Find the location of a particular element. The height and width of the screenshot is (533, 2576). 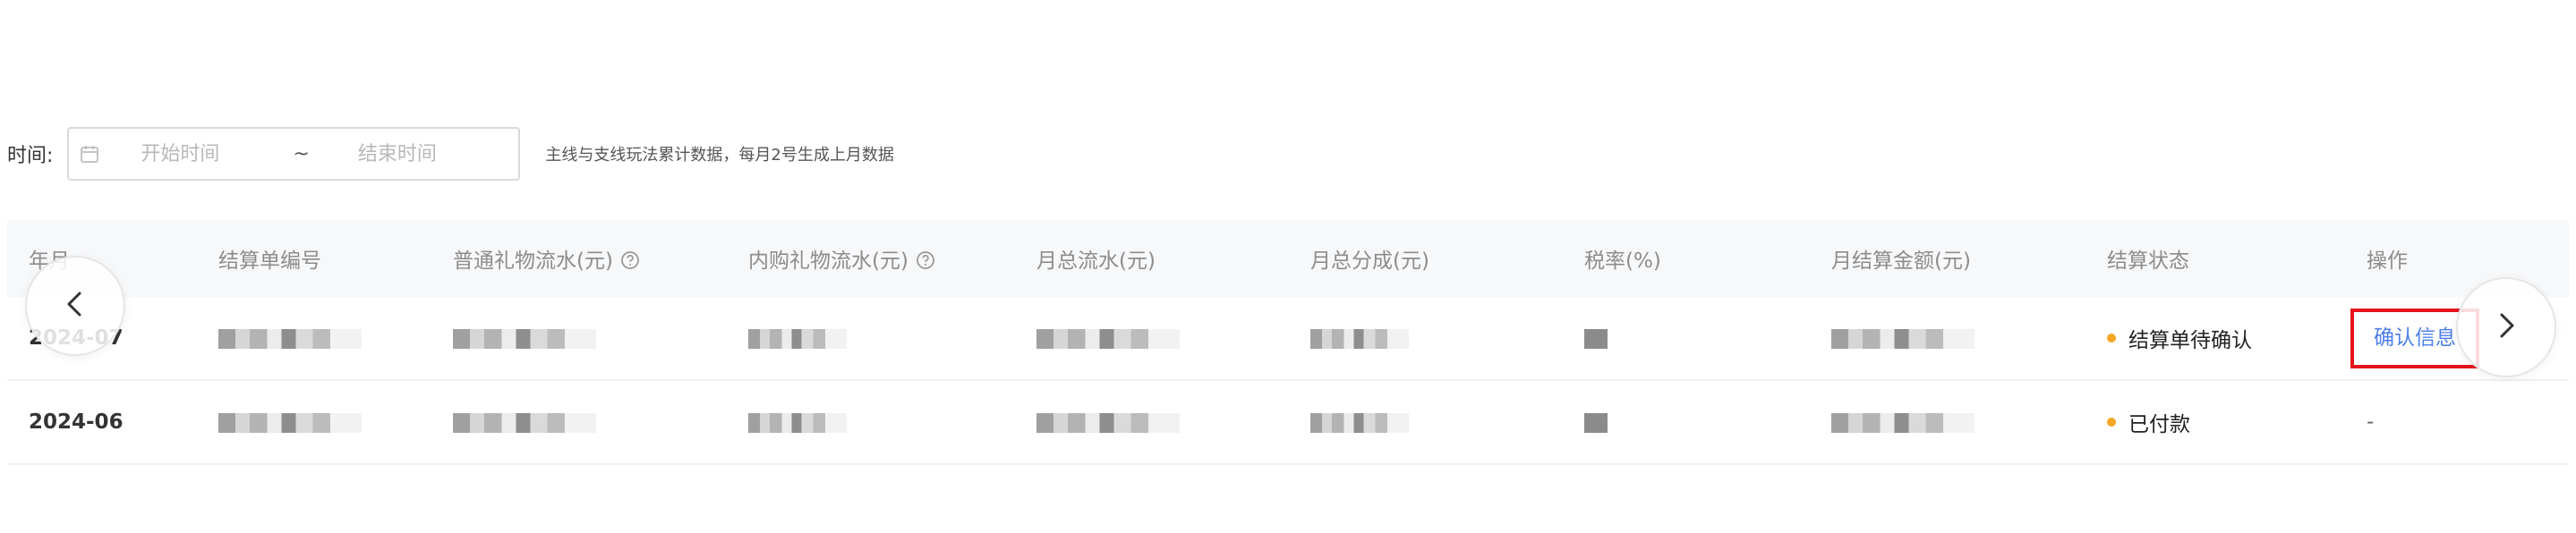

col-header-bill-number: 结算单编号 is located at coordinates (314, 258).